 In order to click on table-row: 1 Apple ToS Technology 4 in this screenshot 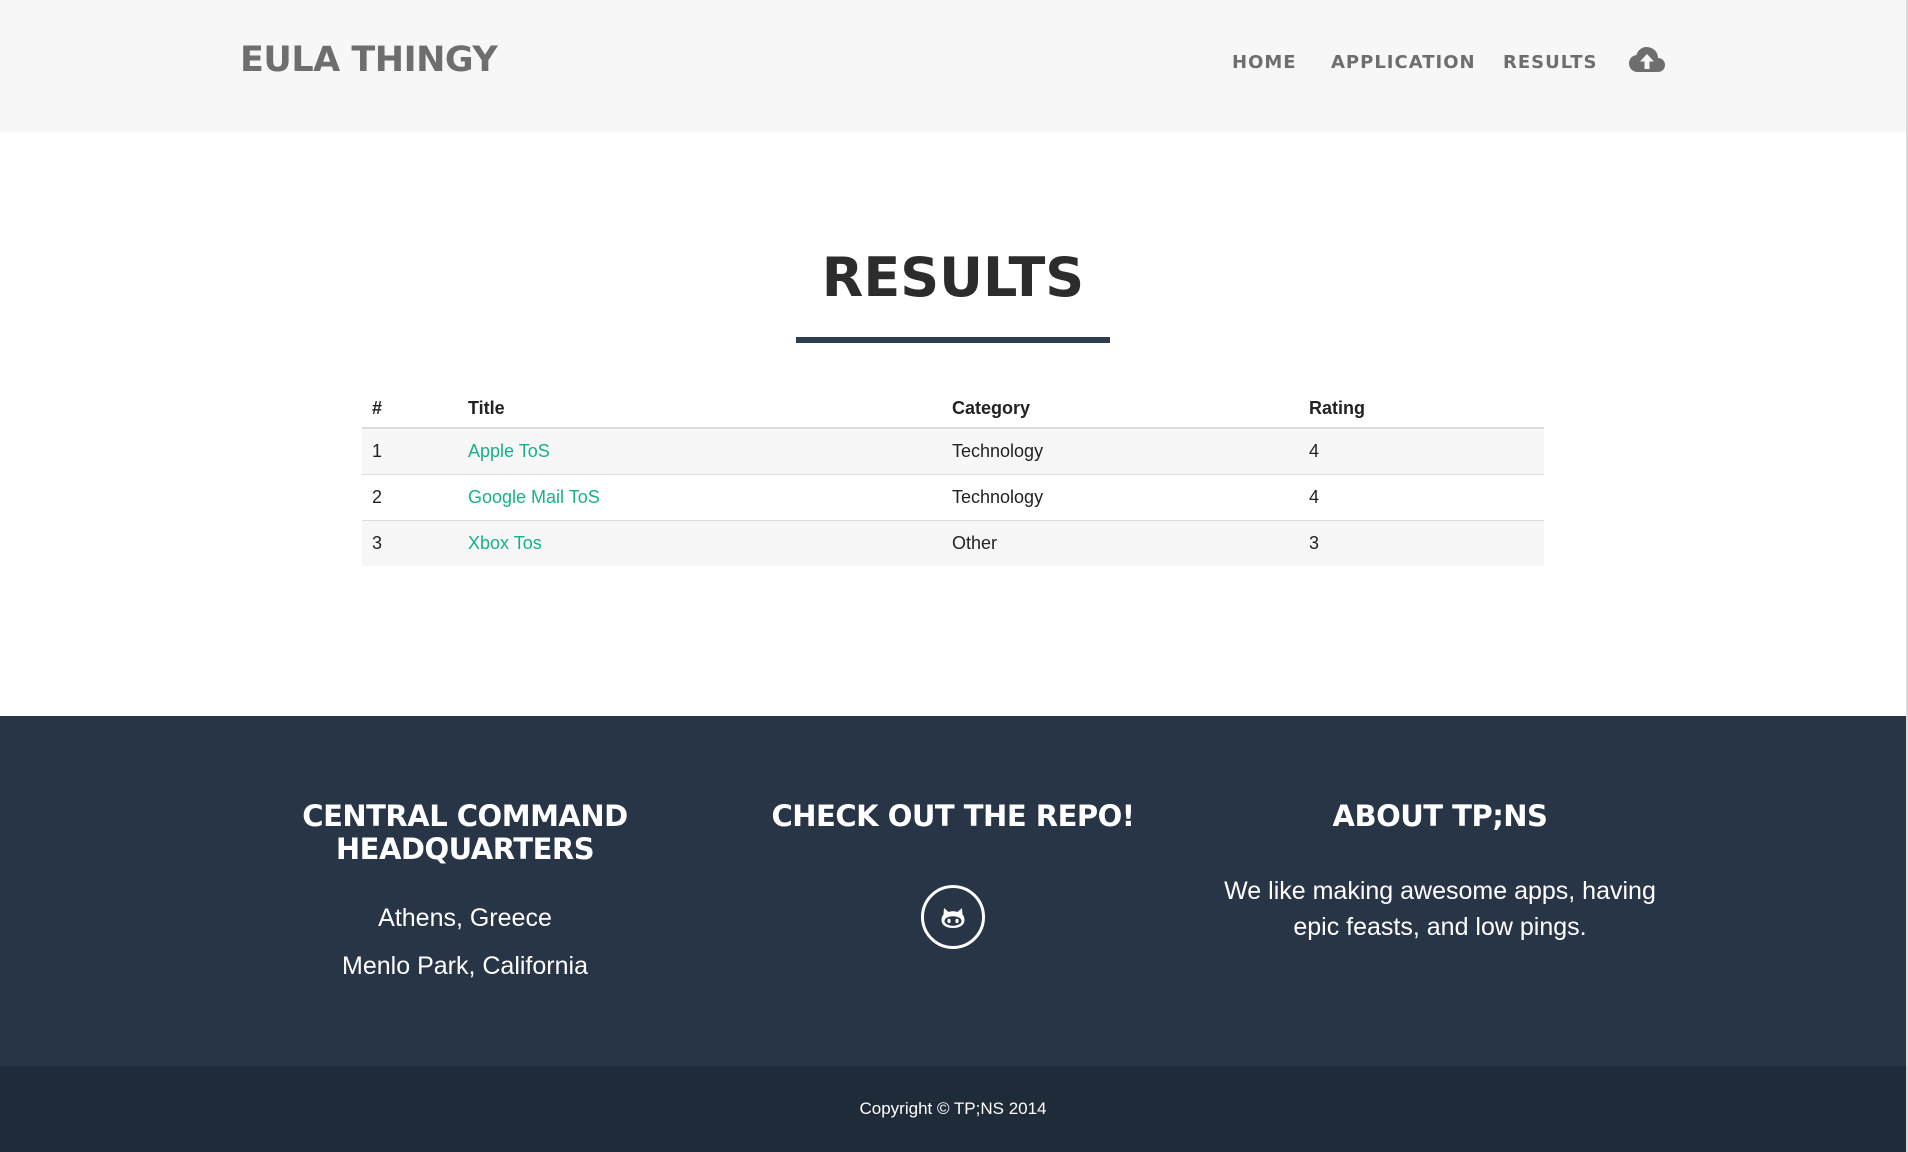, I will do `click(953, 450)`.